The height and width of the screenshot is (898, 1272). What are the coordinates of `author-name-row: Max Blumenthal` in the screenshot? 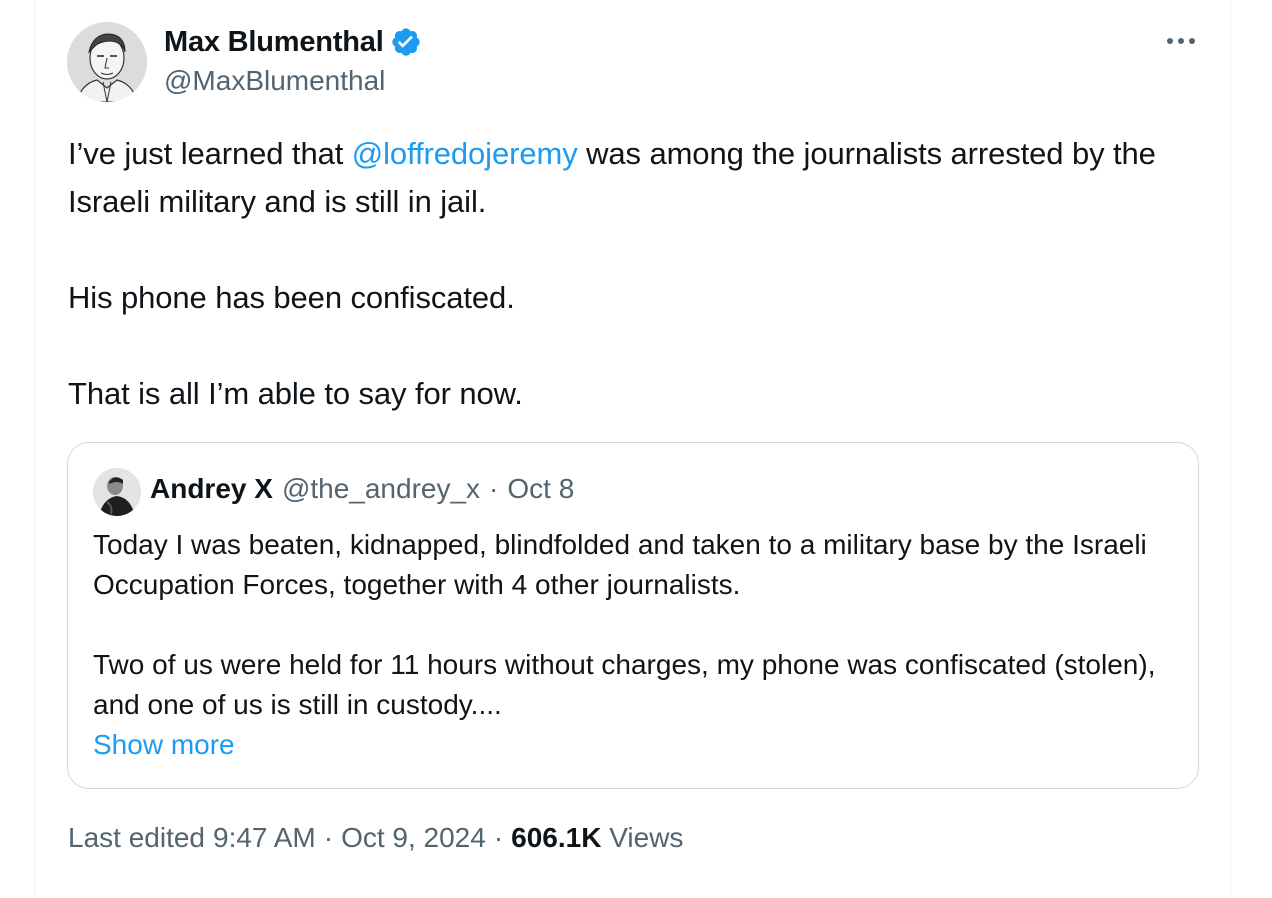 It's located at (293, 42).